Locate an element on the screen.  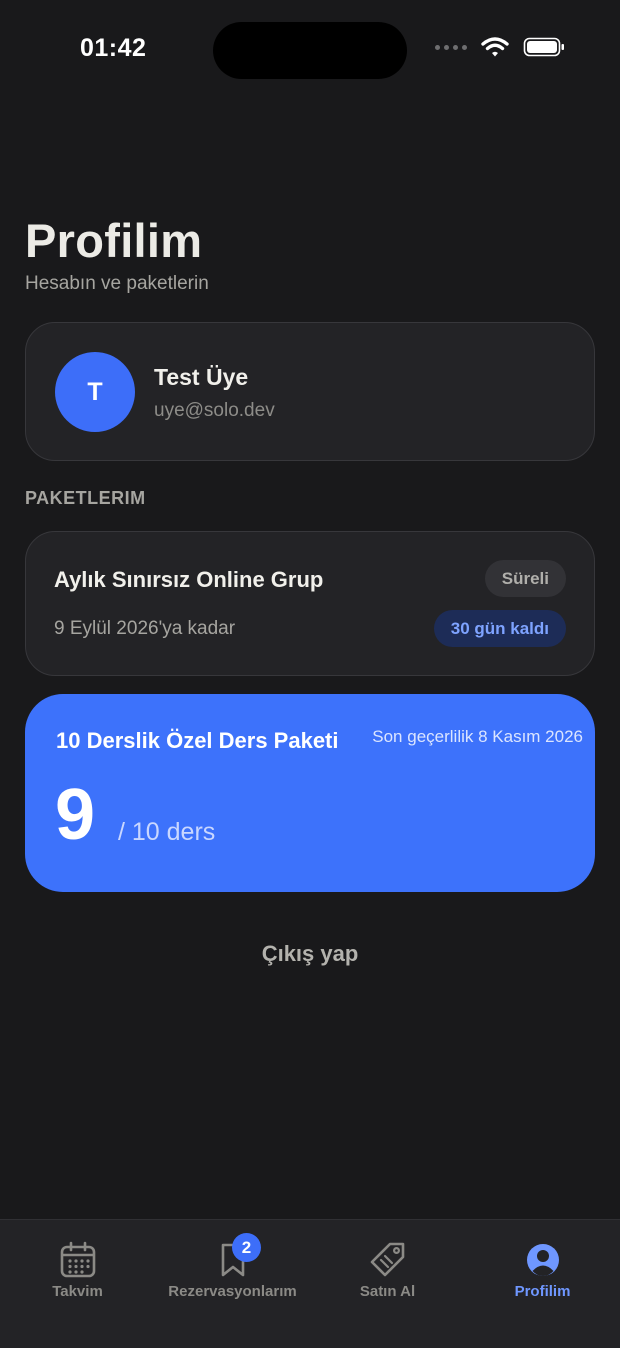
user-icon is located at coordinates (542, 1260).